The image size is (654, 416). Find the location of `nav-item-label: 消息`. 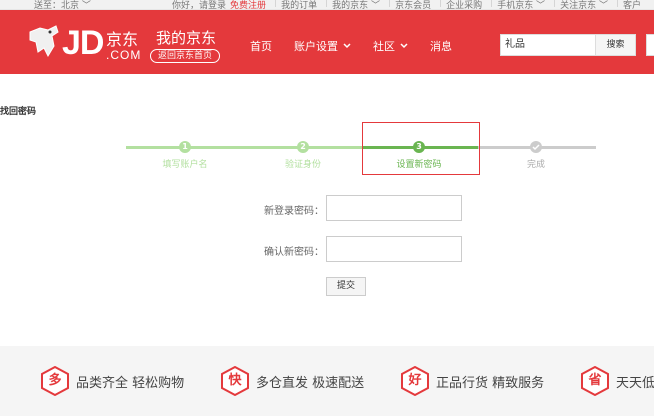

nav-item-label: 消息 is located at coordinates (441, 46).